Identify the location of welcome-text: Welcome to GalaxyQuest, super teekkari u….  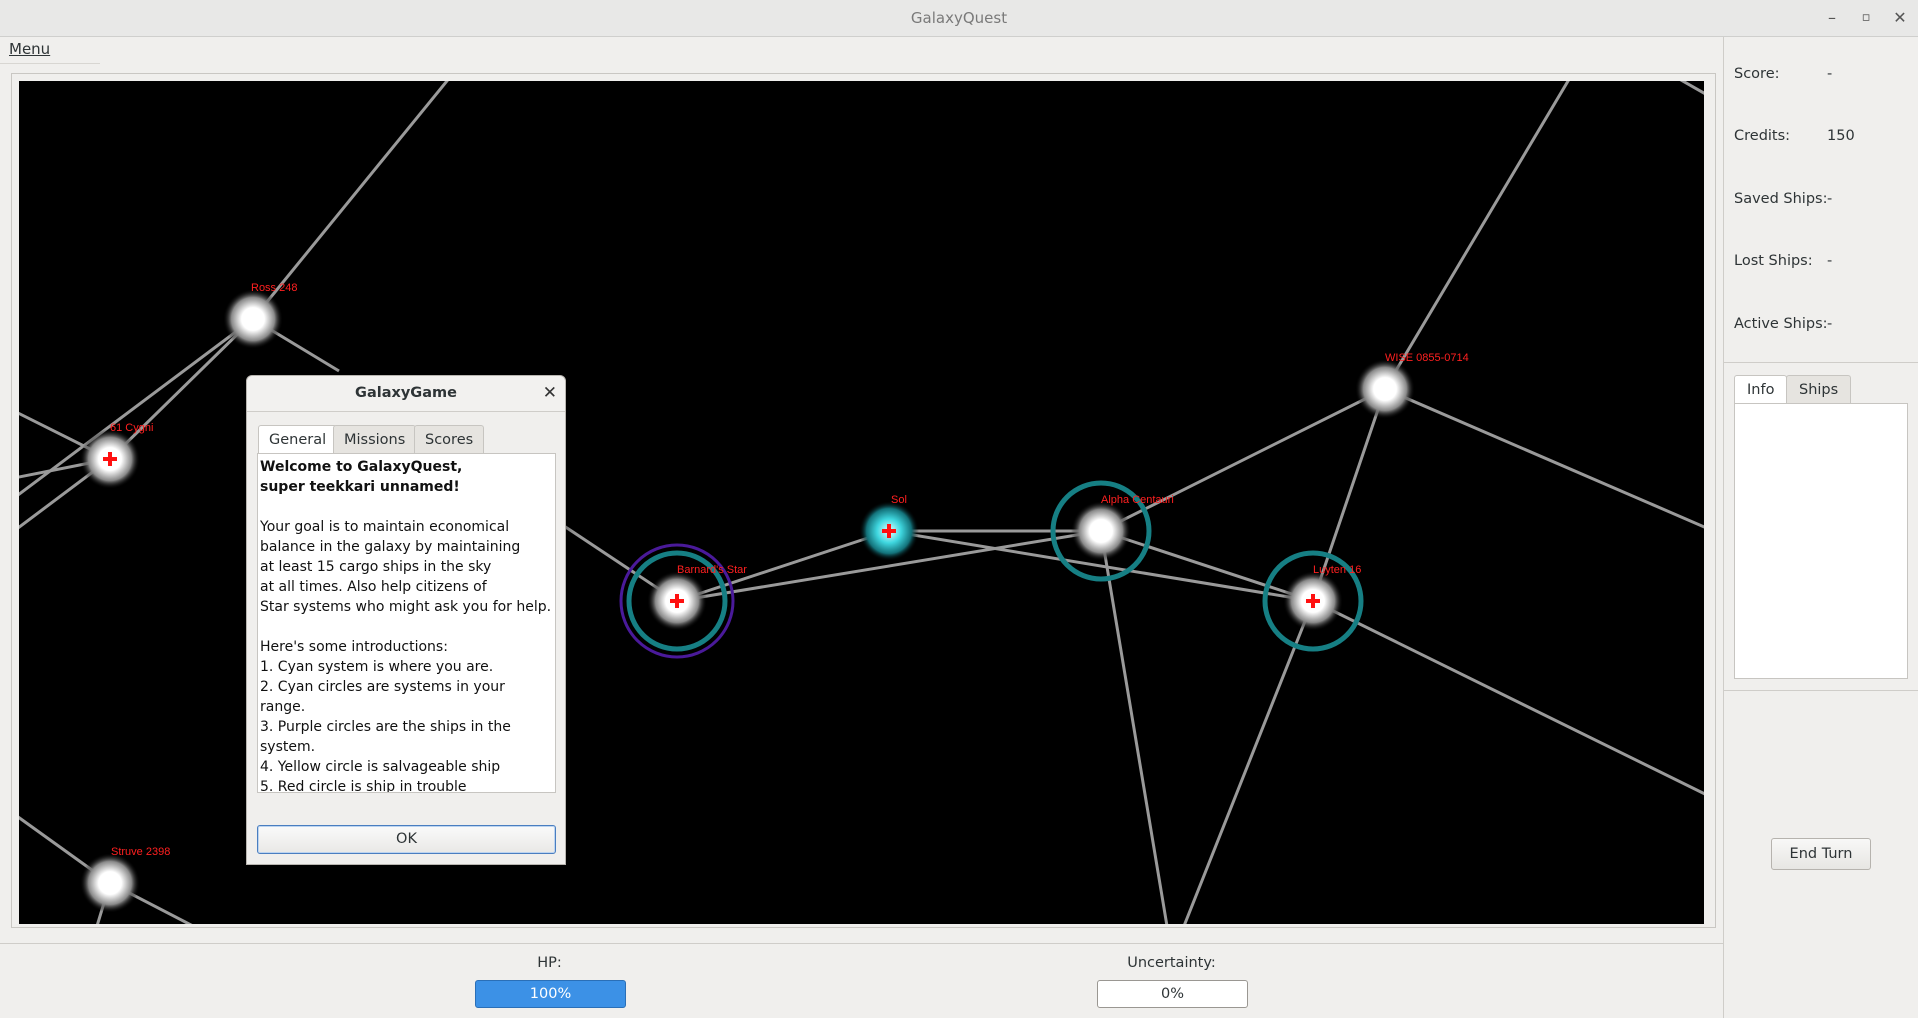
(406, 623).